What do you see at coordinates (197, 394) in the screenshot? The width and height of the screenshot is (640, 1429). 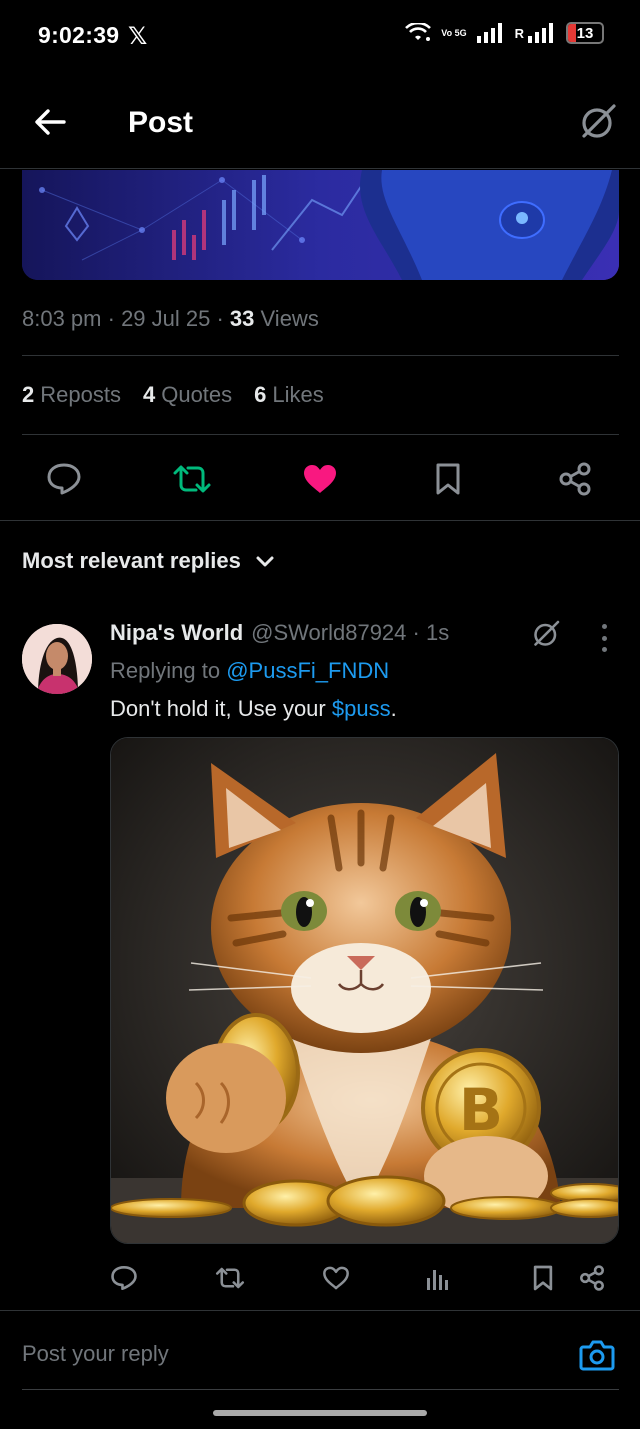 I see `quotes-label: Quotes` at bounding box center [197, 394].